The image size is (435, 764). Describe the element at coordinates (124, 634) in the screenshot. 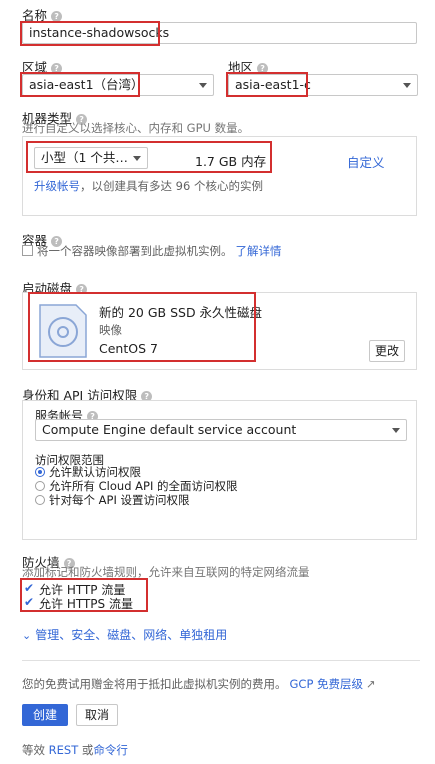

I see `advanced-options-link: ⌄ 管理、安全、磁盘、网络、单独租用` at that location.